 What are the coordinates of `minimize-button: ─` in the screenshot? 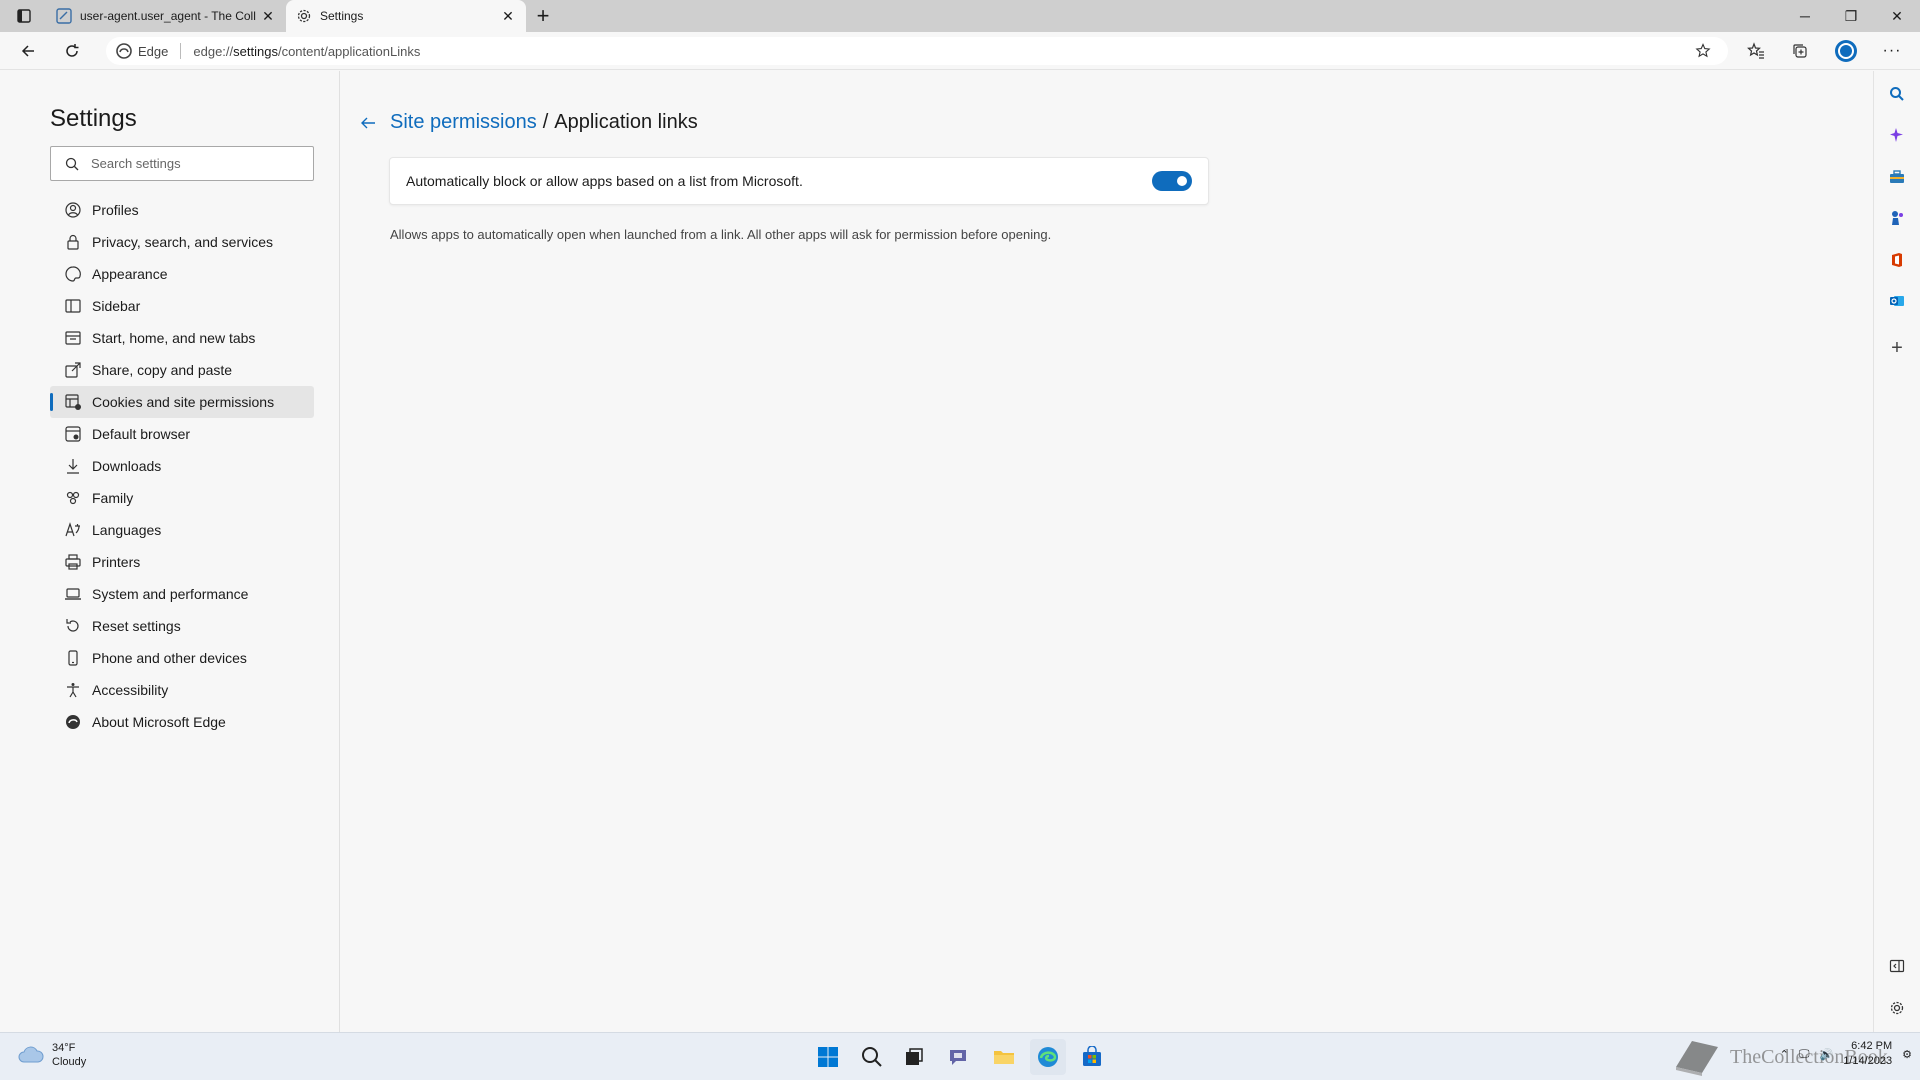 It's located at (1805, 16).